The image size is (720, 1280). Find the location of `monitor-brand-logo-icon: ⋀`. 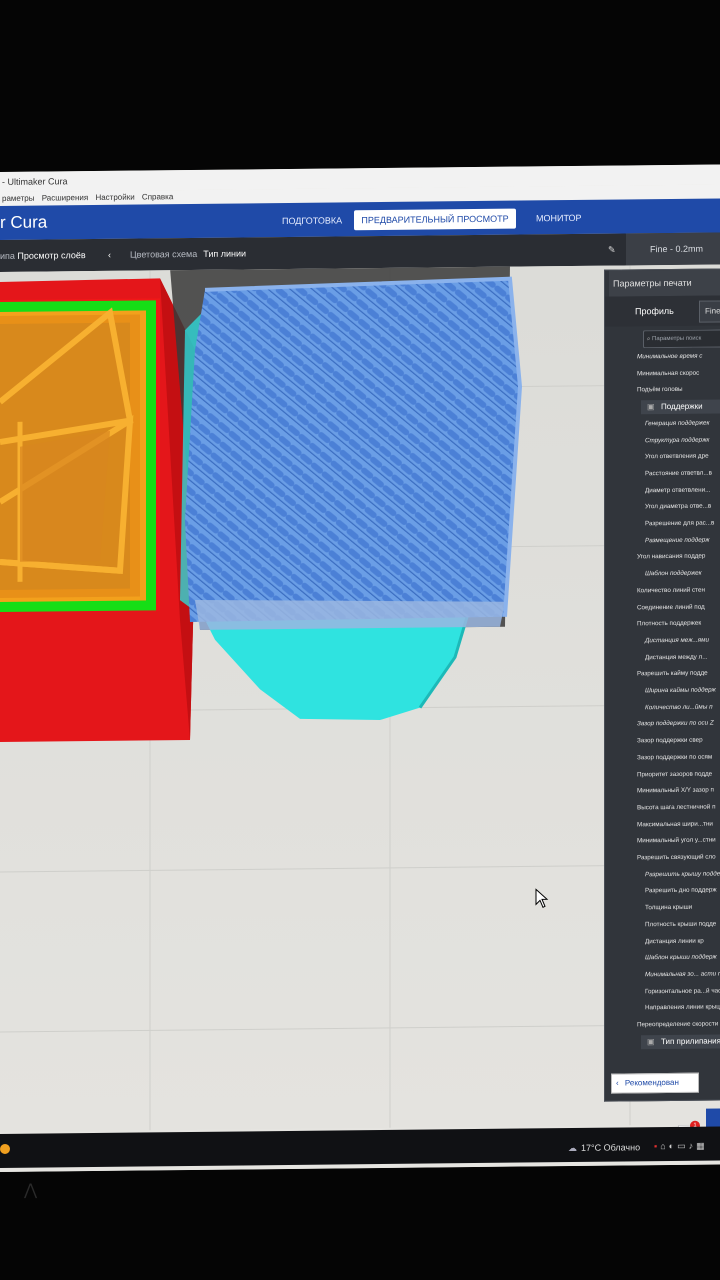

monitor-brand-logo-icon: ⋀ is located at coordinates (31, 1190).